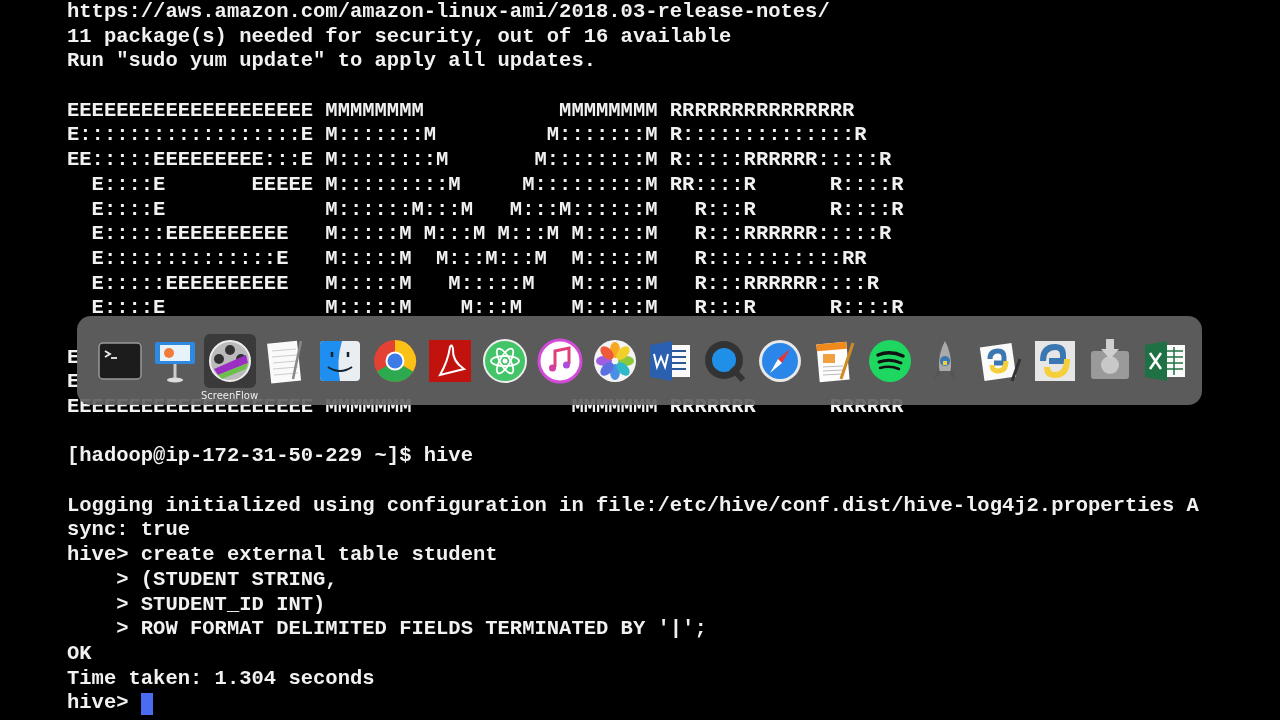 The image size is (1280, 720). Describe the element at coordinates (221, 679) in the screenshot. I see `terminal-line: Time taken: 1.304 seconds` at that location.